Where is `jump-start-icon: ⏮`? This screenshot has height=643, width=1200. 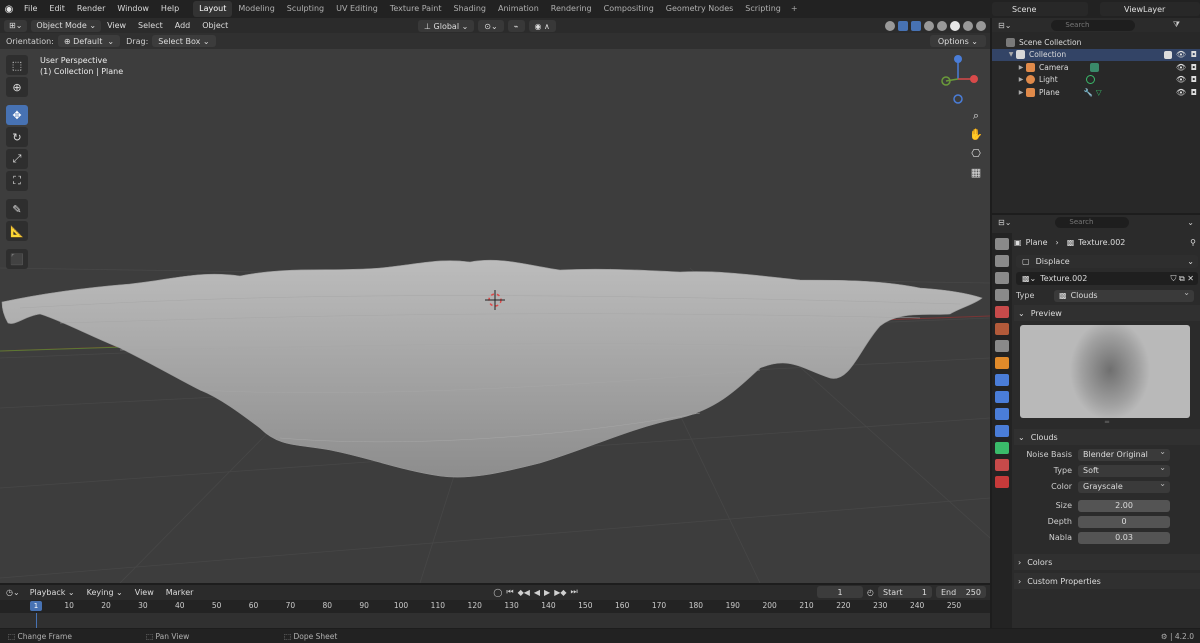 jump-start-icon: ⏮ is located at coordinates (509, 592).